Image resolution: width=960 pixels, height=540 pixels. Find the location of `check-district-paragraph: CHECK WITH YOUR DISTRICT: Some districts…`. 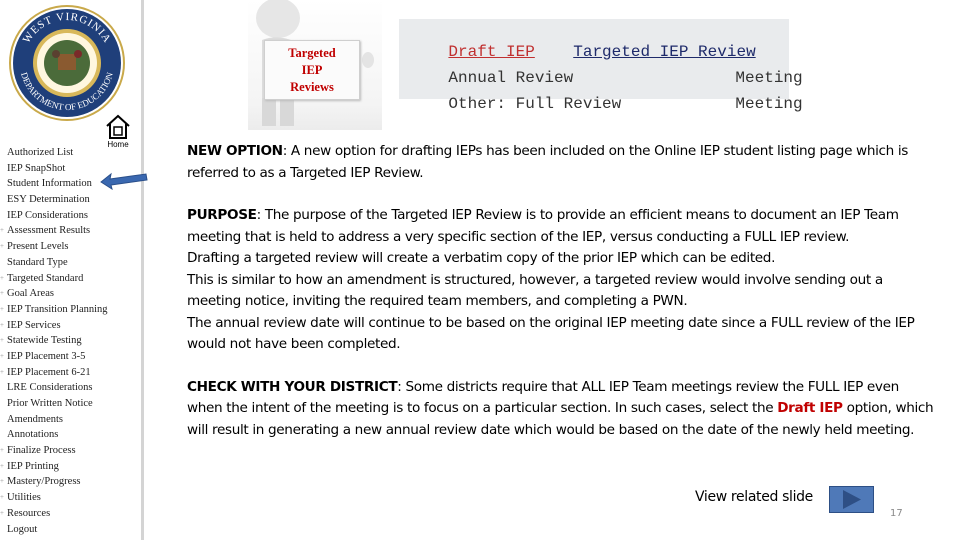

check-district-paragraph: CHECK WITH YOUR DISTRICT: Some districts… is located at coordinates (562, 409).